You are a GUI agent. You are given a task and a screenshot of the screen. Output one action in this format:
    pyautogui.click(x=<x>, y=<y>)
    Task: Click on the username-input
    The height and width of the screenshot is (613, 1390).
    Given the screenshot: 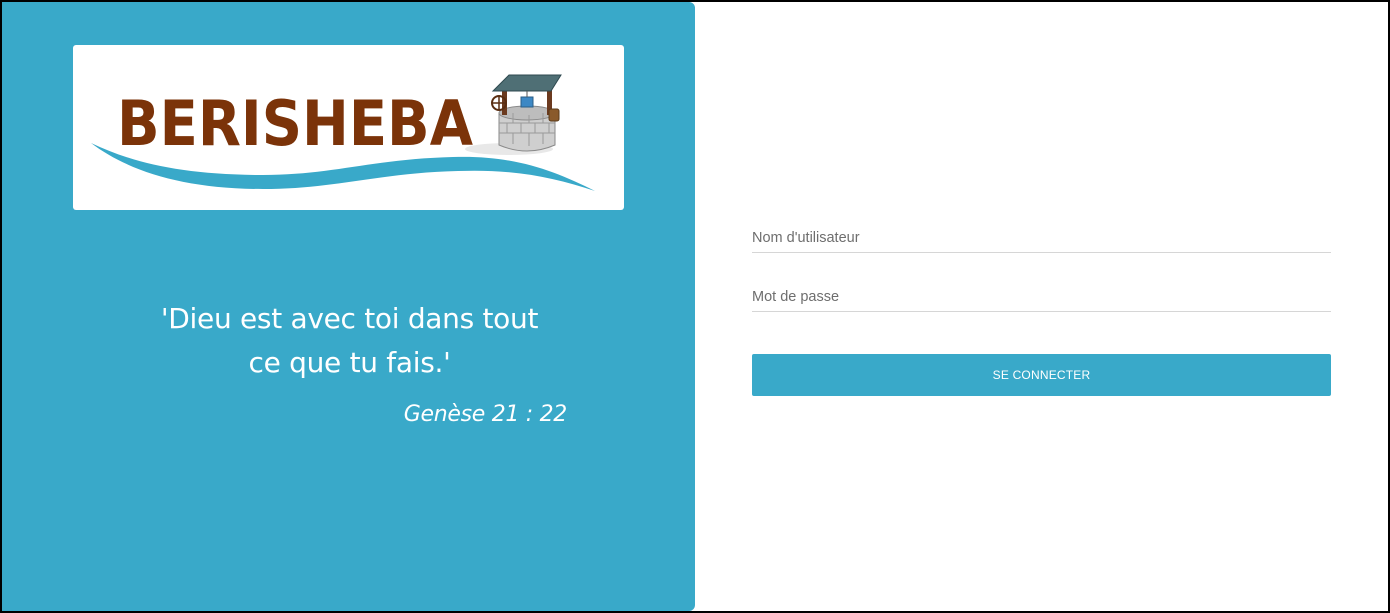 What is the action you would take?
    pyautogui.click(x=1041, y=238)
    